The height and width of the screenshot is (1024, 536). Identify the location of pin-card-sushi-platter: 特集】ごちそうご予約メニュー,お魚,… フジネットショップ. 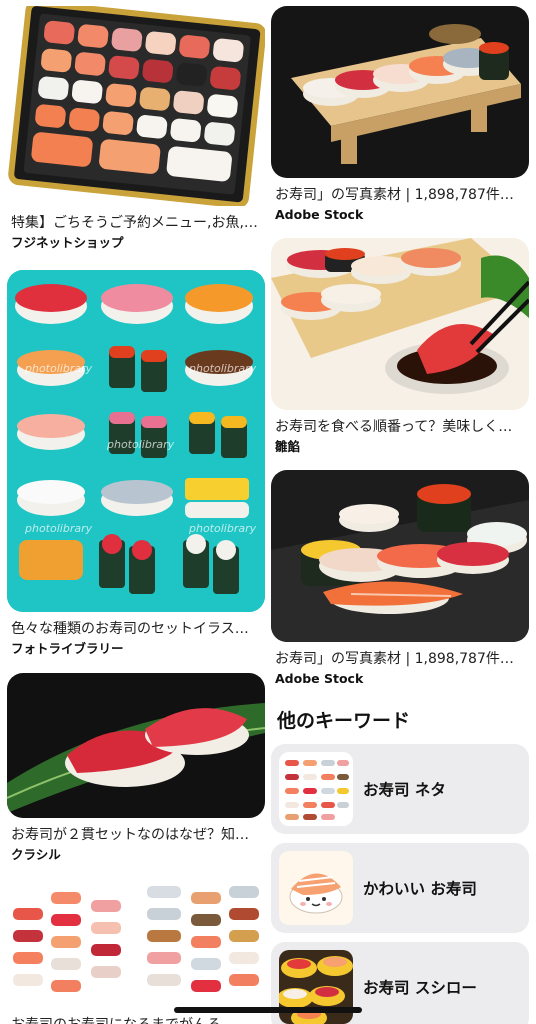
(136, 128).